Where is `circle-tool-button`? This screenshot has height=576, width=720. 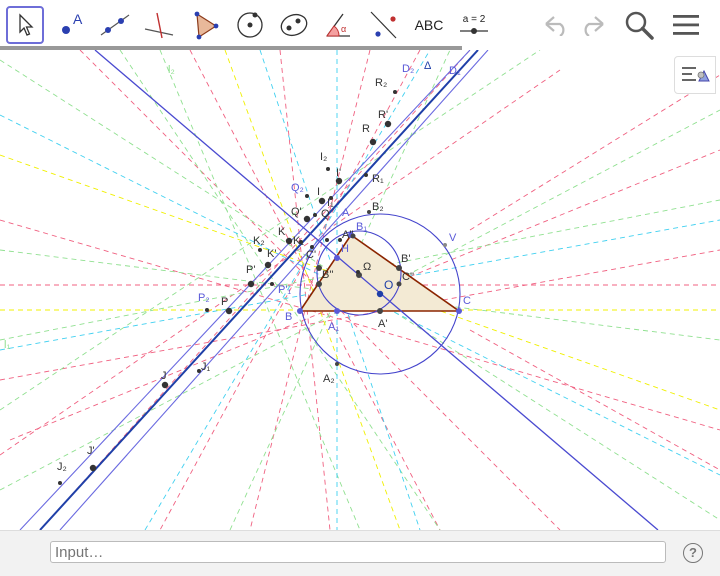
circle-tool-button is located at coordinates (250, 25).